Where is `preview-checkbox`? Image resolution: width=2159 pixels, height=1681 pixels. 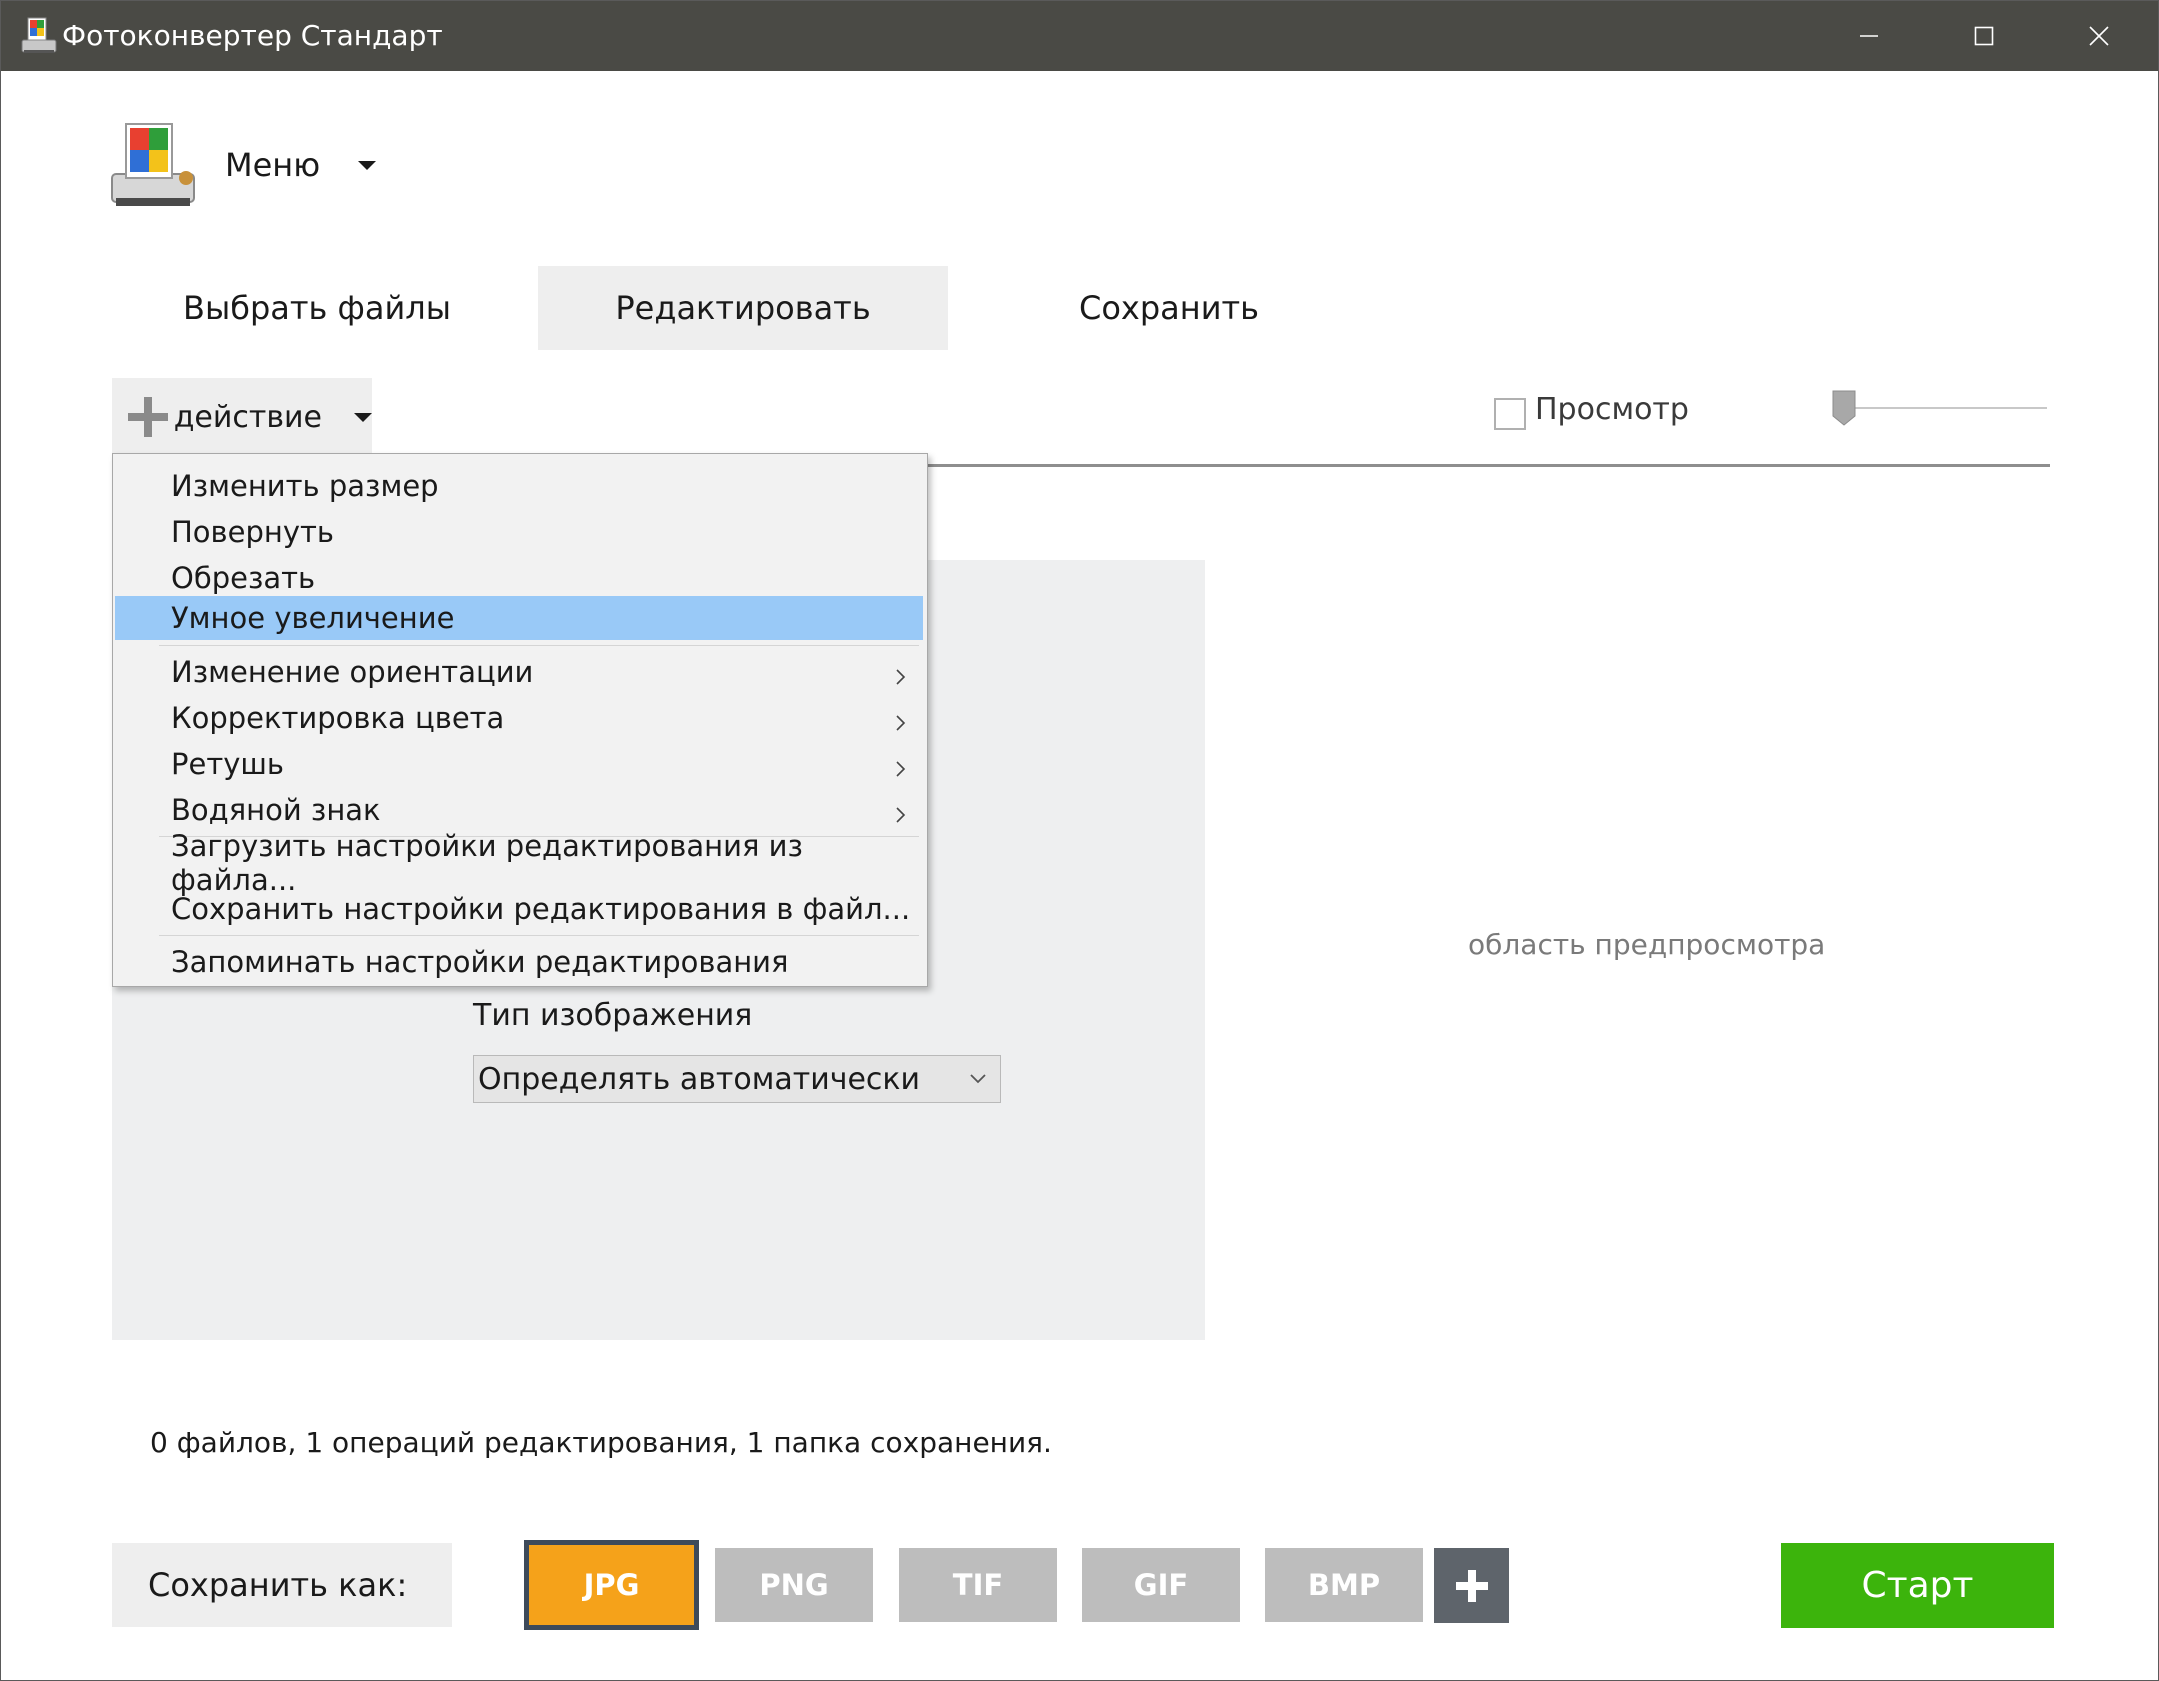
preview-checkbox is located at coordinates (1510, 414).